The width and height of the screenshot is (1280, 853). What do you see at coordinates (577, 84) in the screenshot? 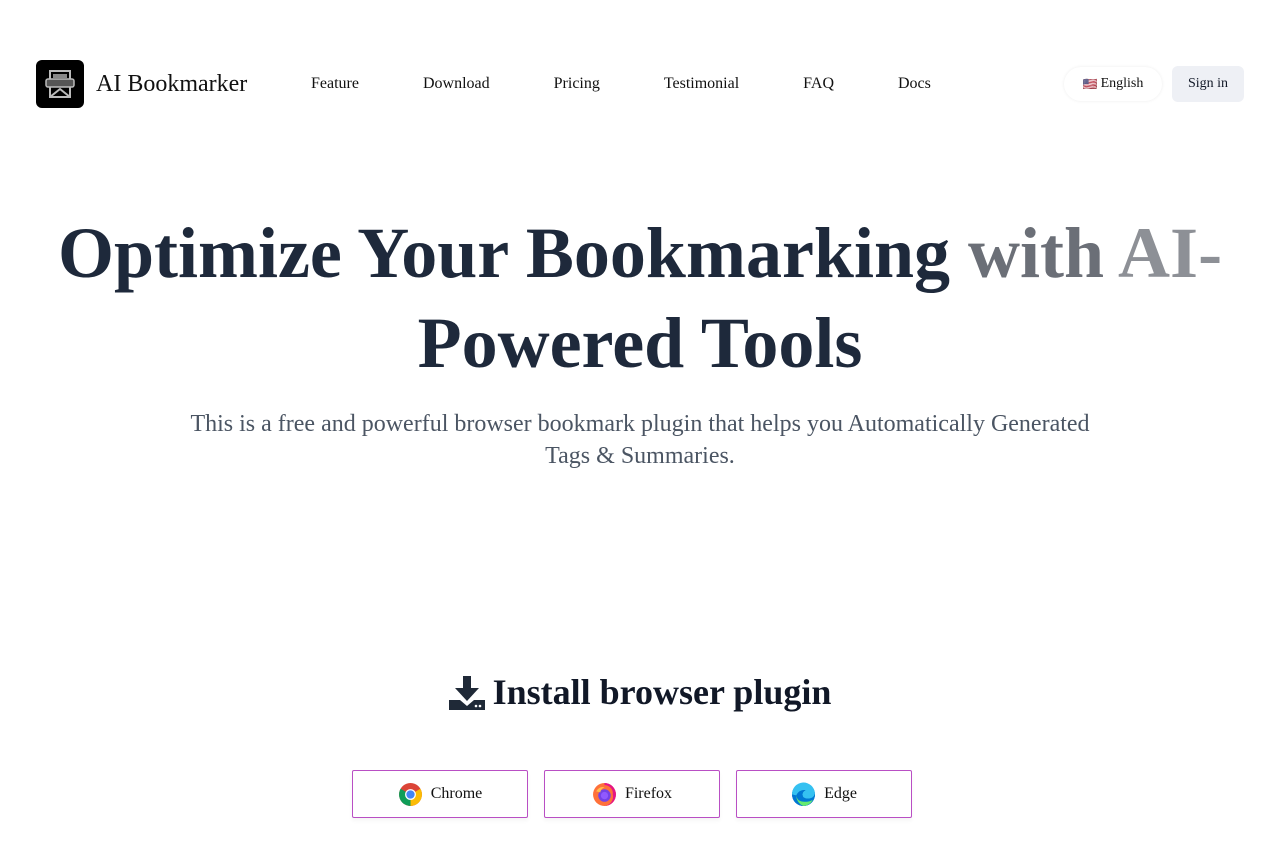
I see `nav-pricing: Pricing` at bounding box center [577, 84].